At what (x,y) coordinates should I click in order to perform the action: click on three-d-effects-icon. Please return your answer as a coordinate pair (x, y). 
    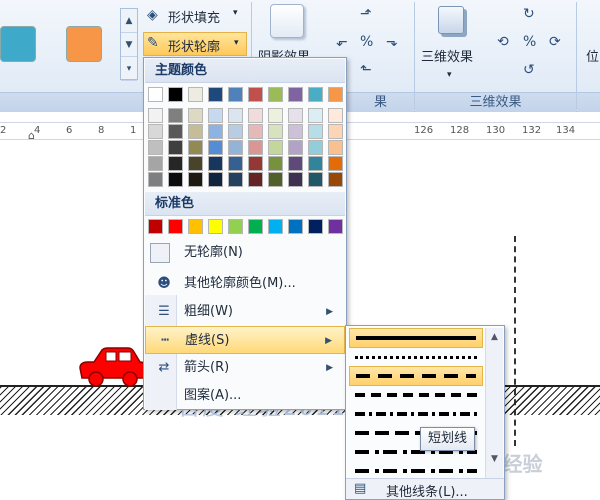
    Looking at the image, I should click on (451, 20).